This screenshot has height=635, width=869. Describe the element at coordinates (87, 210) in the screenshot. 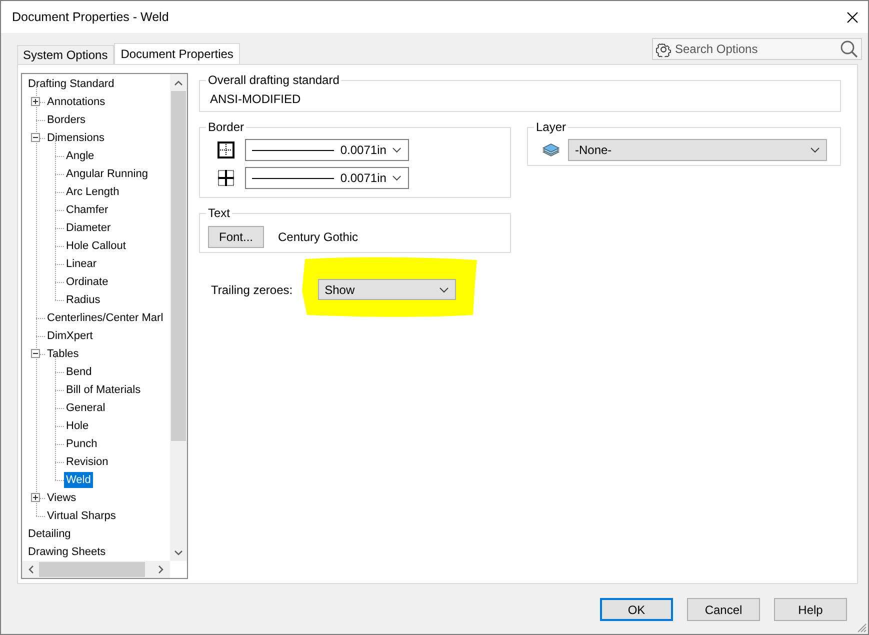

I see `tree-item: Chamfer` at that location.